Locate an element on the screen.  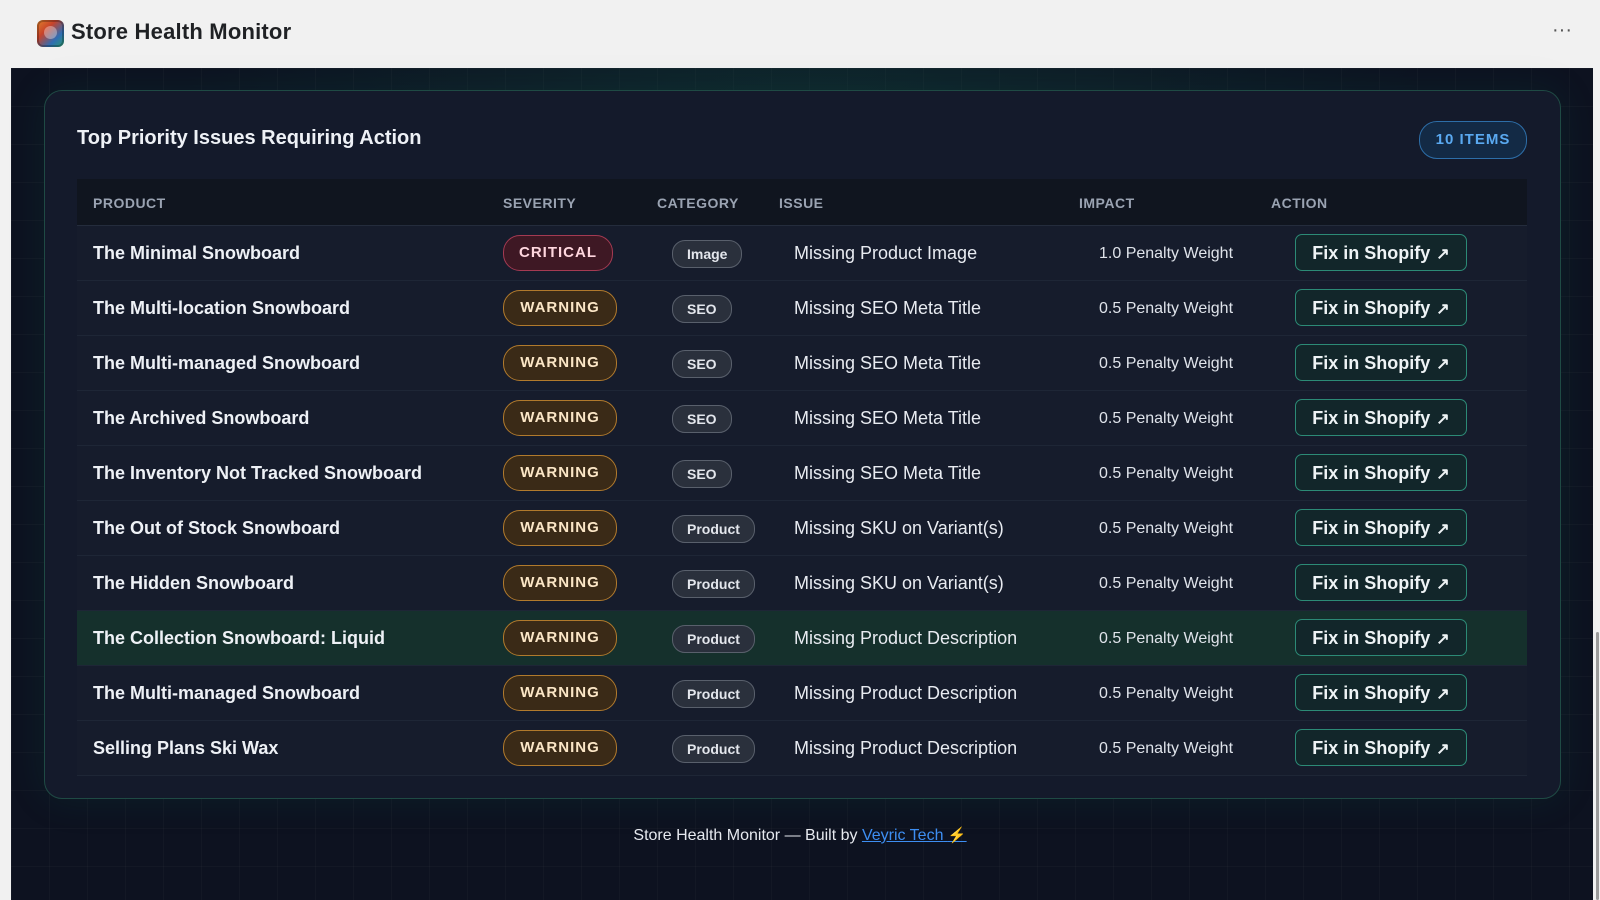
product-name: The Collection Snowboard: Liquid is located at coordinates (239, 638).